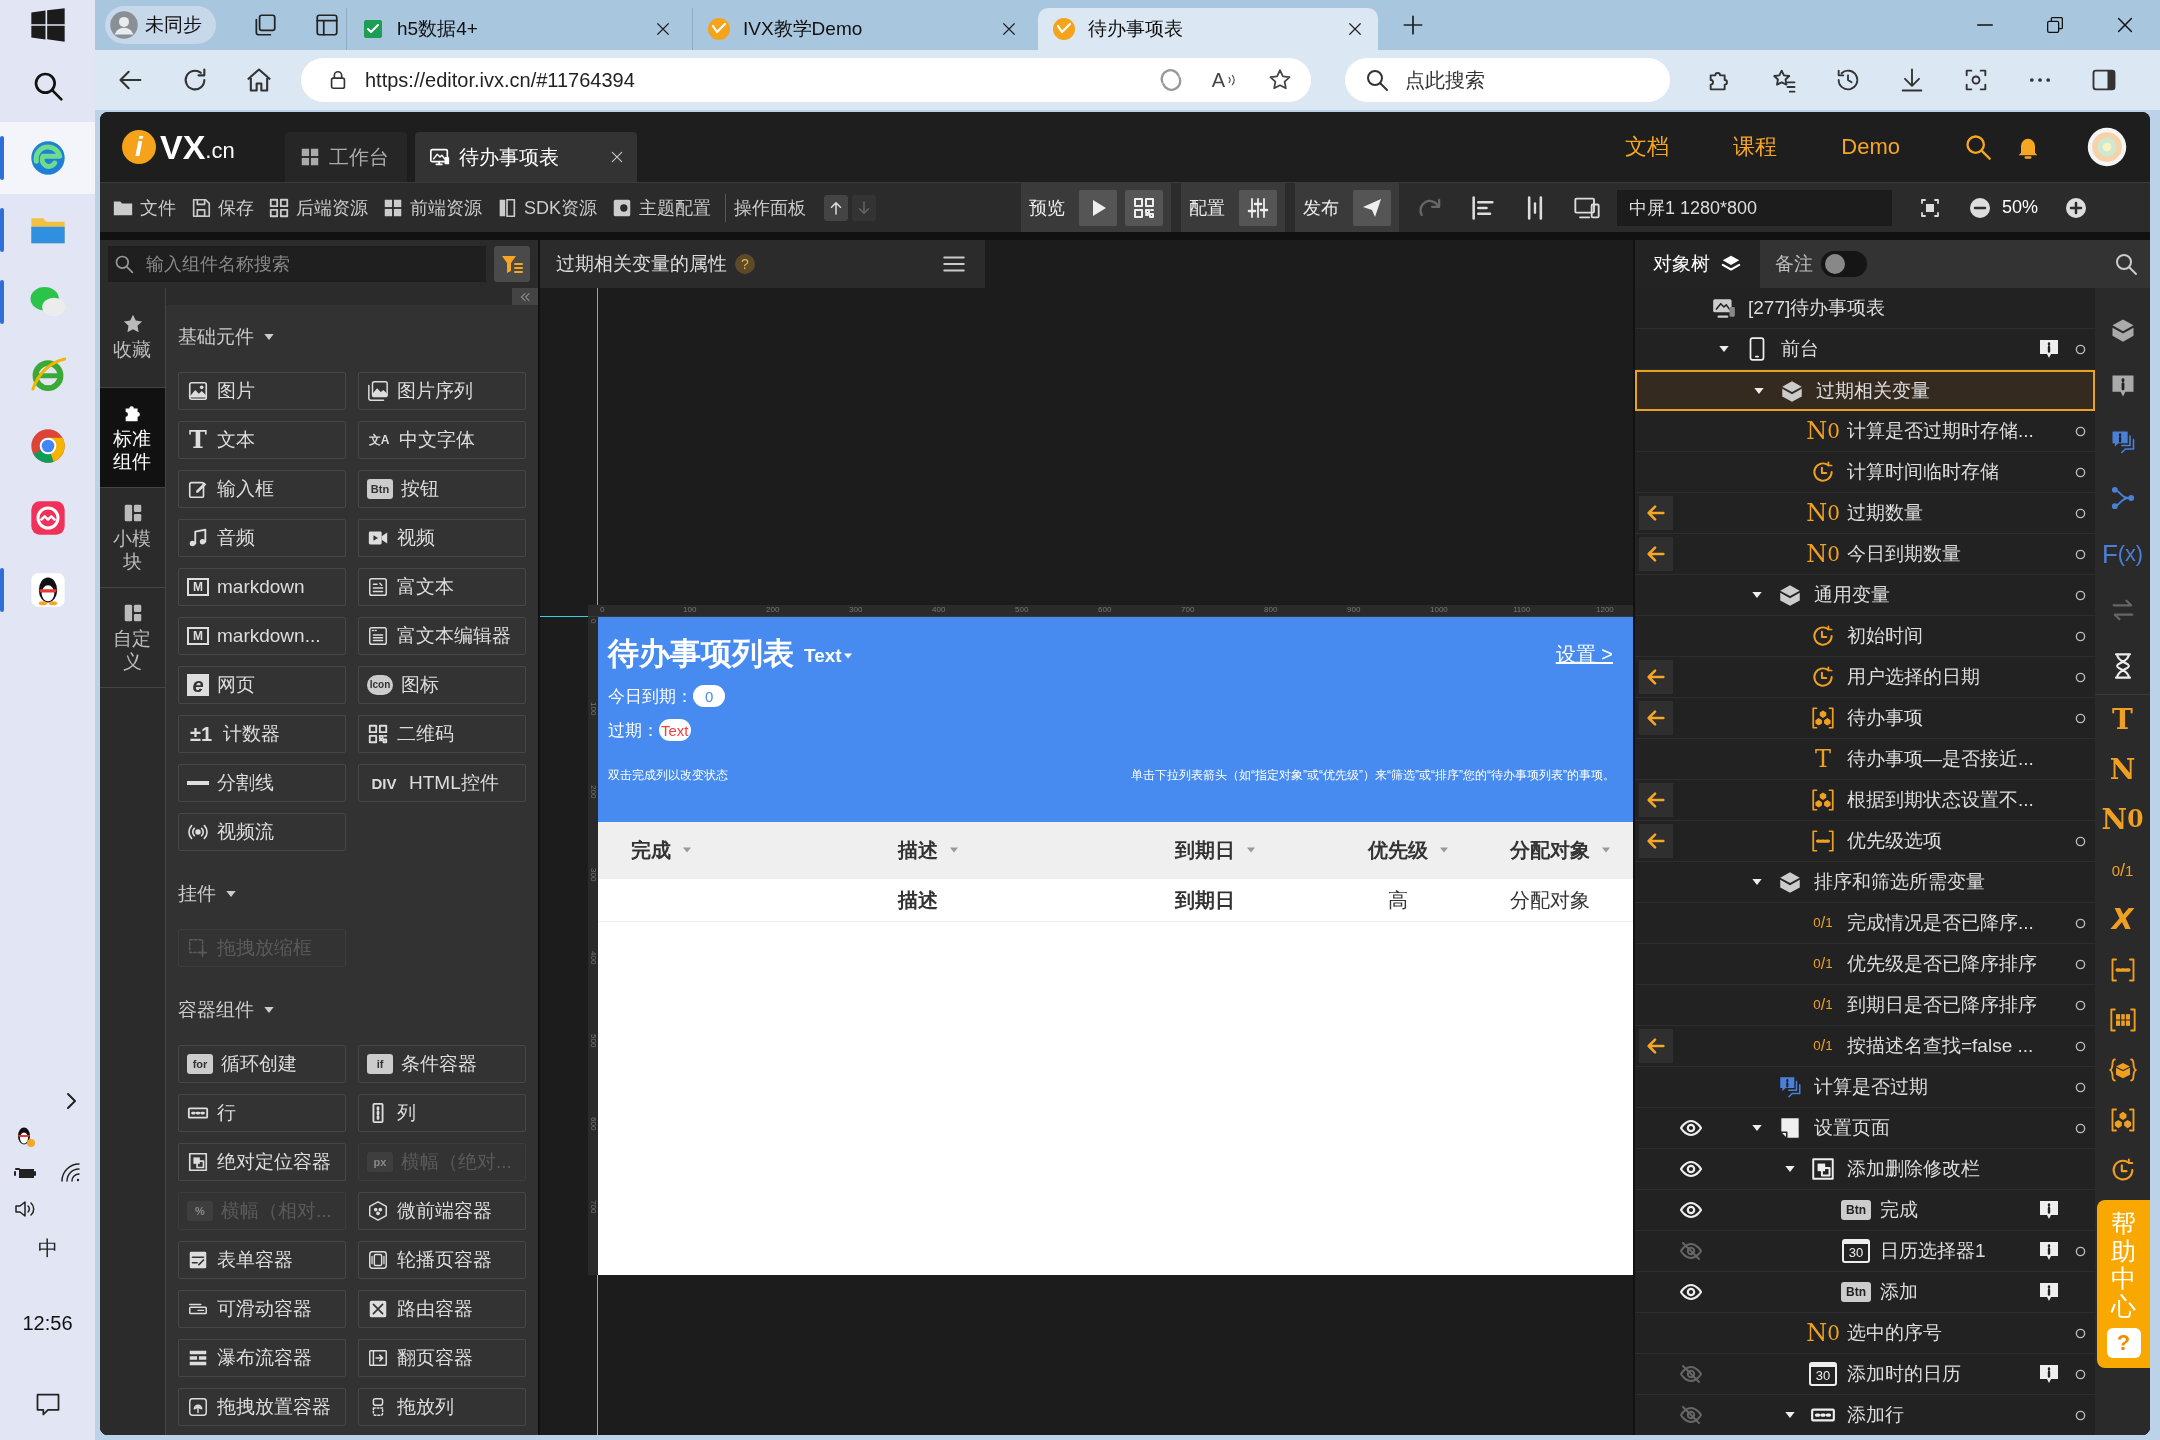 The image size is (2160, 1440). I want to click on component-item: T 文本, so click(262, 440).